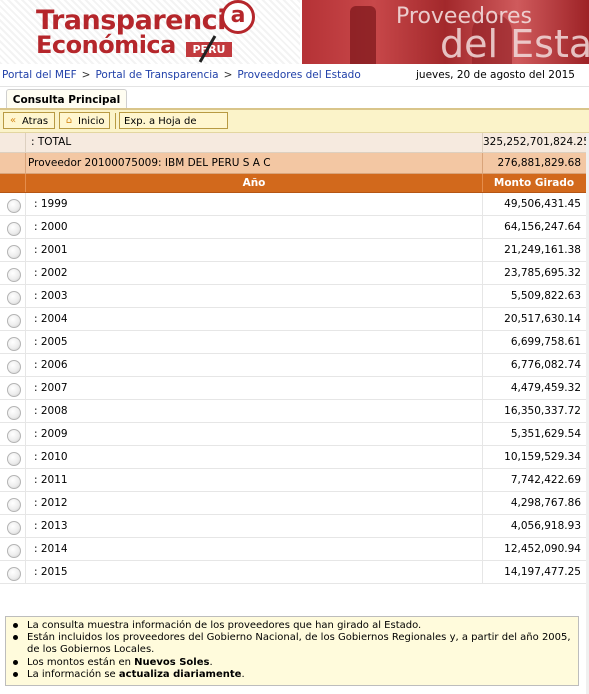 This screenshot has height=694, width=589. I want to click on table-row: : 2013 4,056,918.93, so click(294, 526).